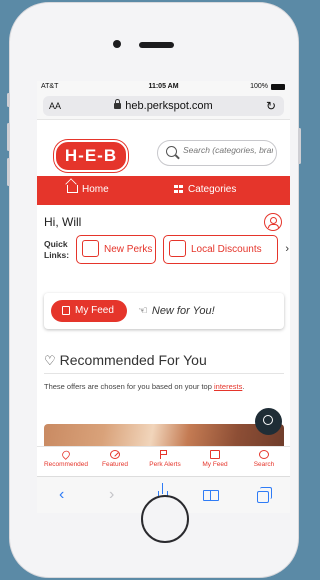 Image resolution: width=320 pixels, height=580 pixels. I want to click on tab-perk-alerts: Perk Alerts, so click(165, 459).